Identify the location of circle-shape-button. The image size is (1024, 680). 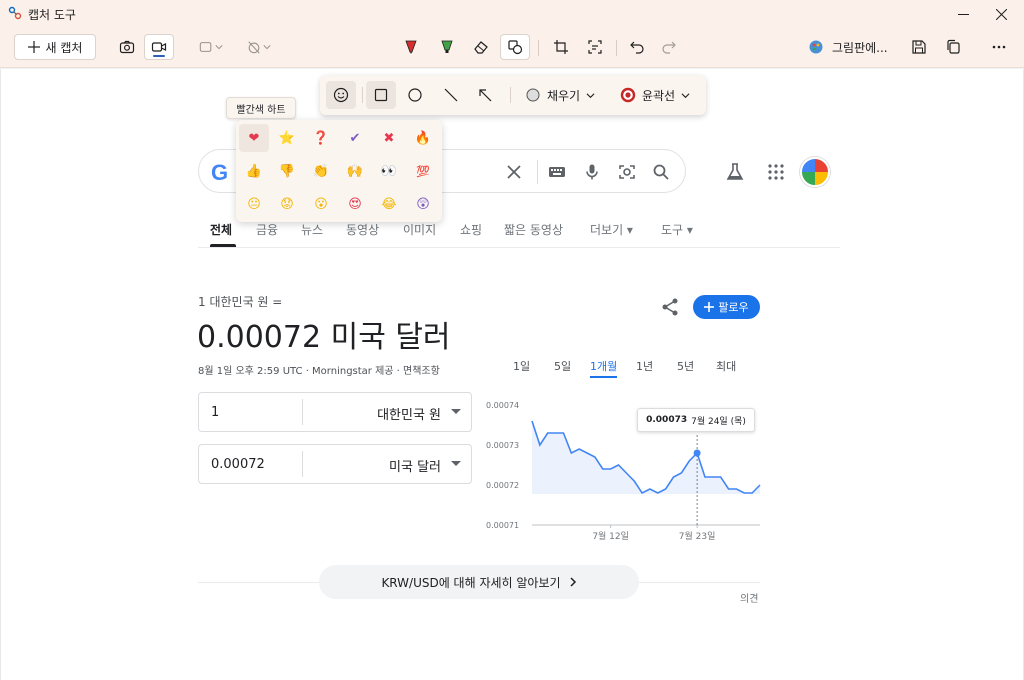
(415, 95).